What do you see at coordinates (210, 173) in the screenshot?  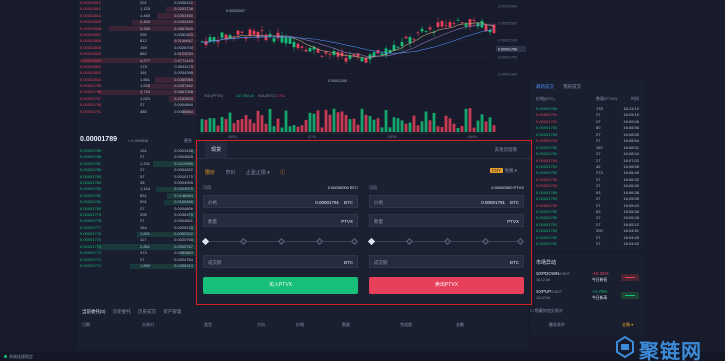 I see `tab-limit-order: 限价` at bounding box center [210, 173].